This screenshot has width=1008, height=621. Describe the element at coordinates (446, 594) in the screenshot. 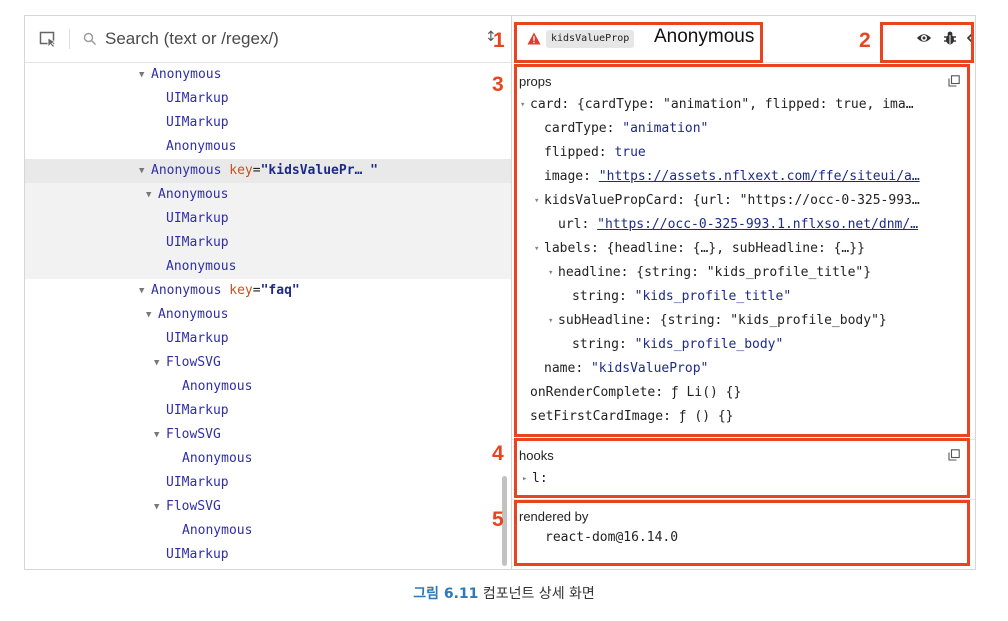

I see `caption-label: 그림 6.11` at that location.